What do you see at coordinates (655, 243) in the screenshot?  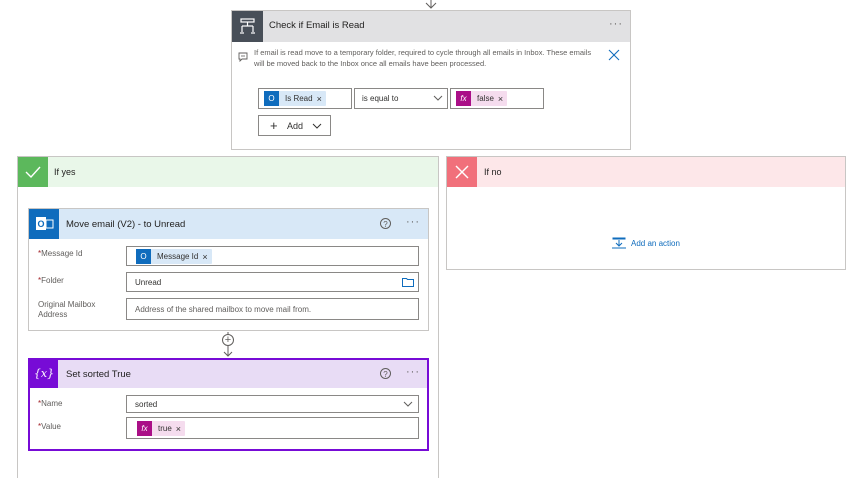 I see `add-action-label: Add an action` at bounding box center [655, 243].